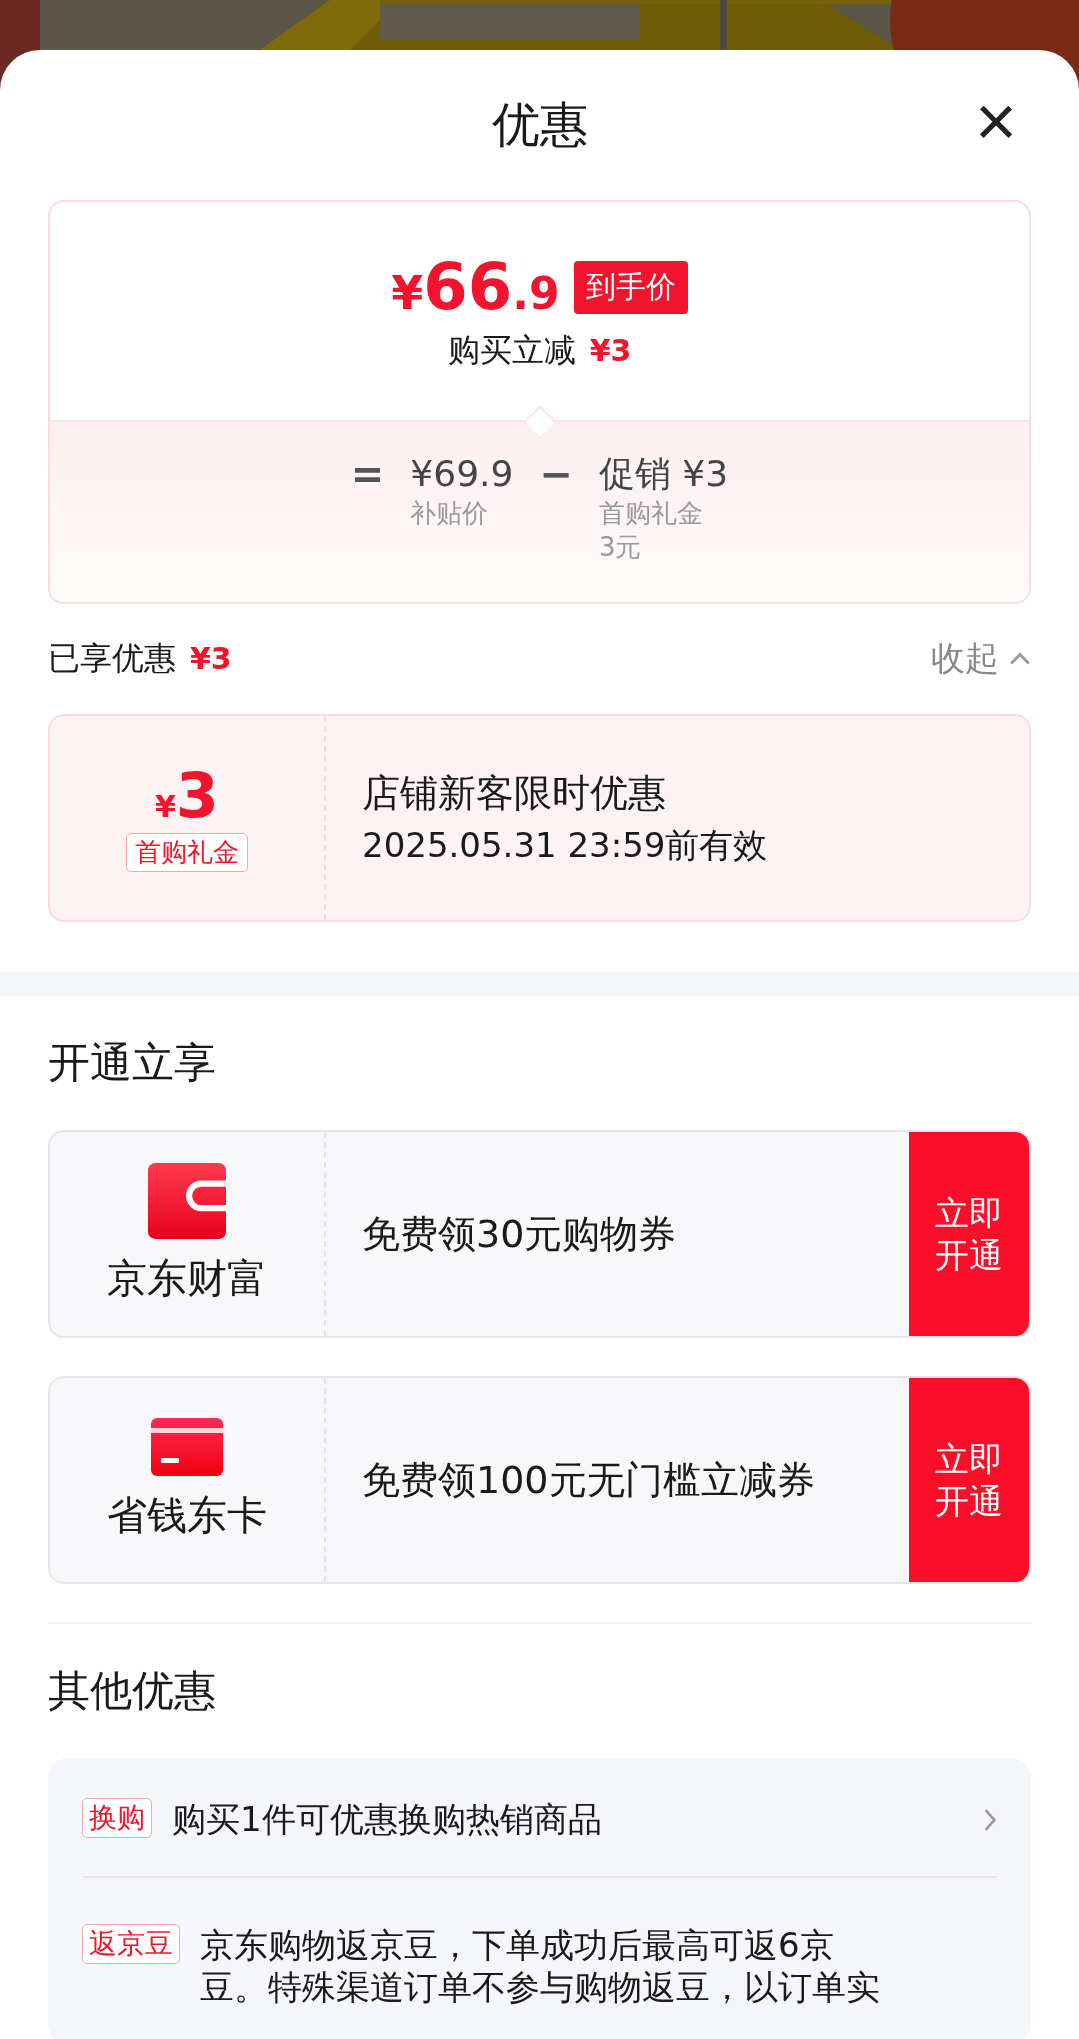 This screenshot has width=1079, height=2039. I want to click on card-icon, so click(187, 1446).